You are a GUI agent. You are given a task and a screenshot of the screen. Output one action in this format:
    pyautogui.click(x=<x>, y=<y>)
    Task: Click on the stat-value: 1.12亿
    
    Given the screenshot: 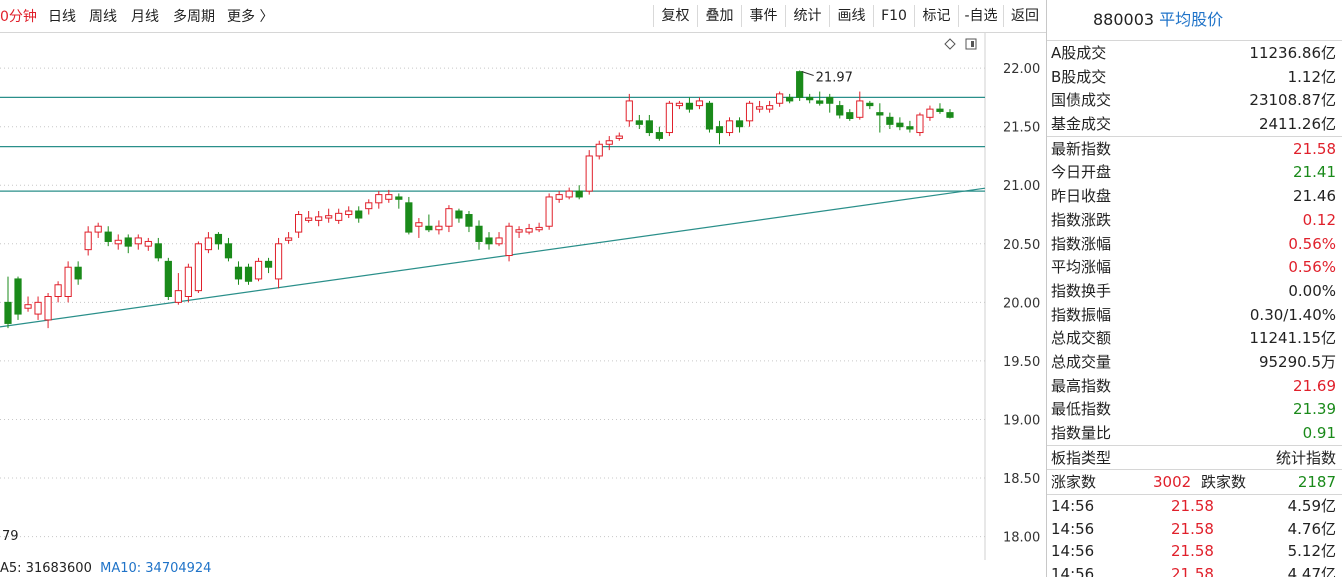 What is the action you would take?
    pyautogui.click(x=1311, y=76)
    